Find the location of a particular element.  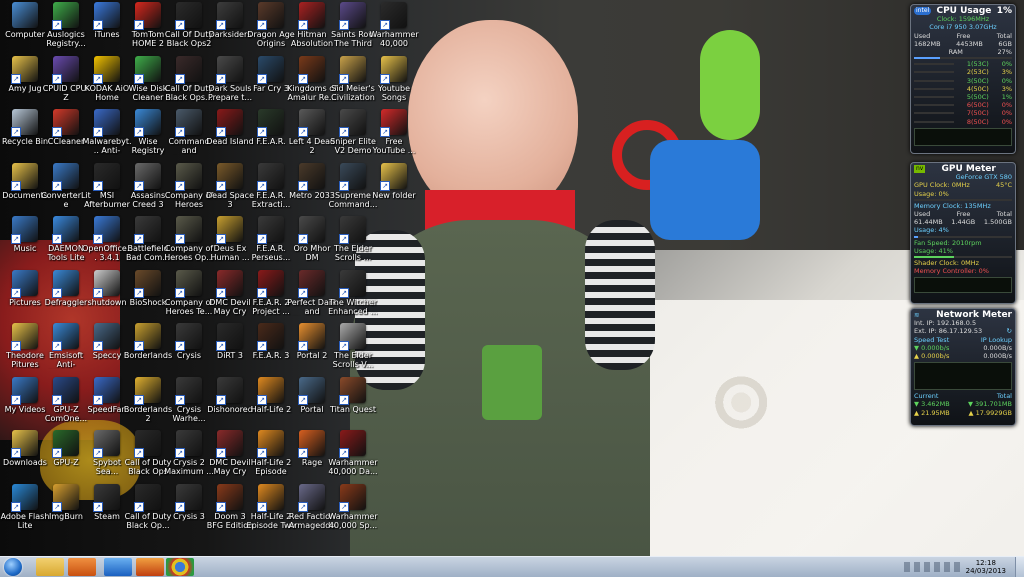

cpu-core-row: 5(50C) 1% is located at coordinates (963, 97).